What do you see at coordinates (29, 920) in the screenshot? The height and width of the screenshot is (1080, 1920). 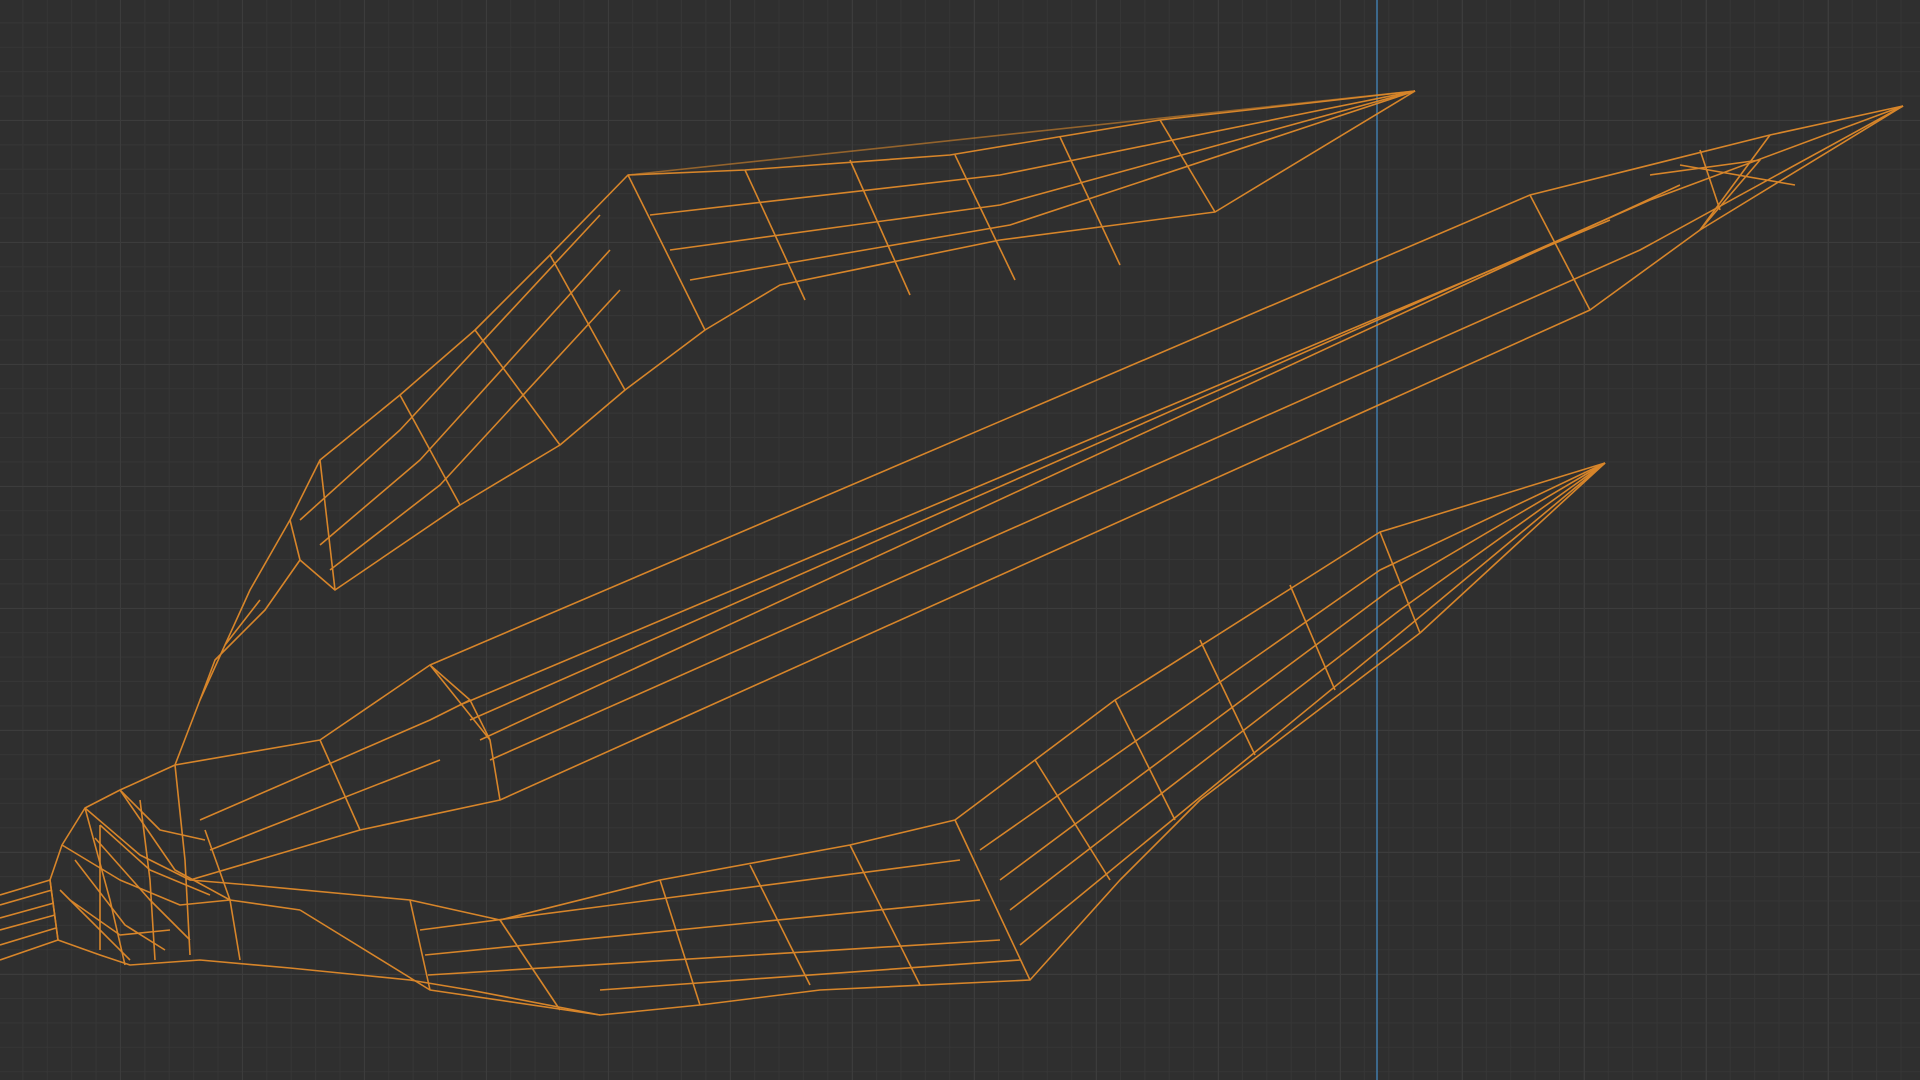 I see `shaft` at bounding box center [29, 920].